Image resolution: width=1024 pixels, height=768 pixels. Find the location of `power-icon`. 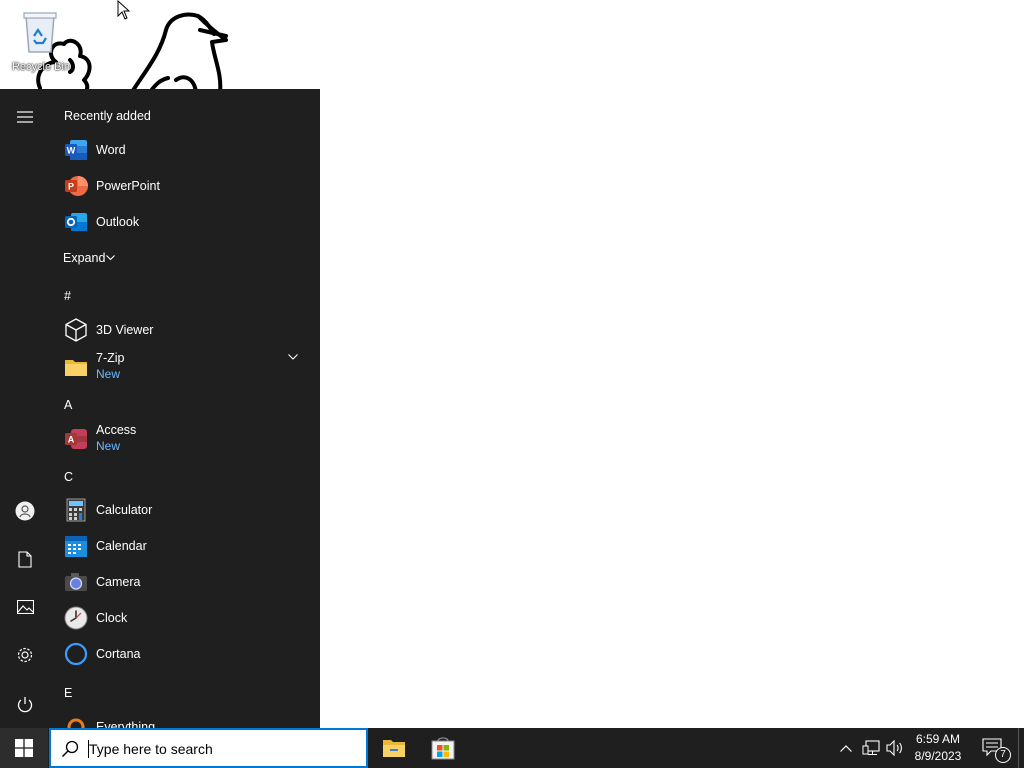

power-icon is located at coordinates (25, 704).